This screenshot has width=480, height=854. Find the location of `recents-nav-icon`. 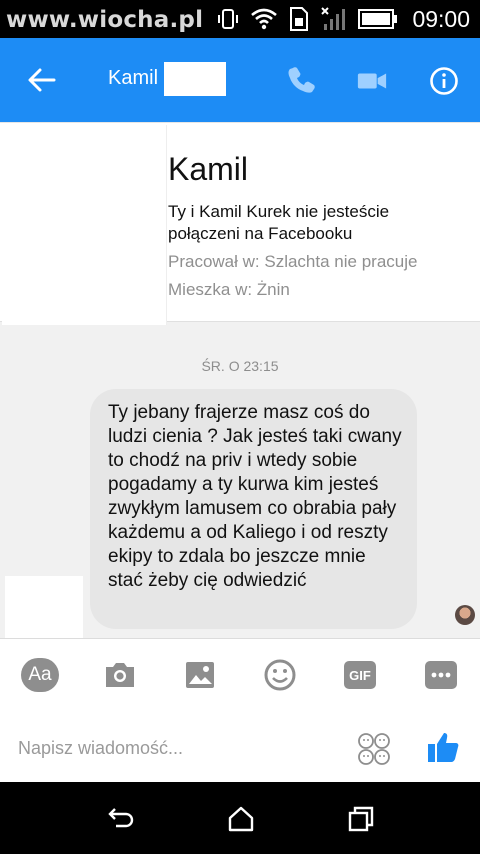

recents-nav-icon is located at coordinates (361, 819).